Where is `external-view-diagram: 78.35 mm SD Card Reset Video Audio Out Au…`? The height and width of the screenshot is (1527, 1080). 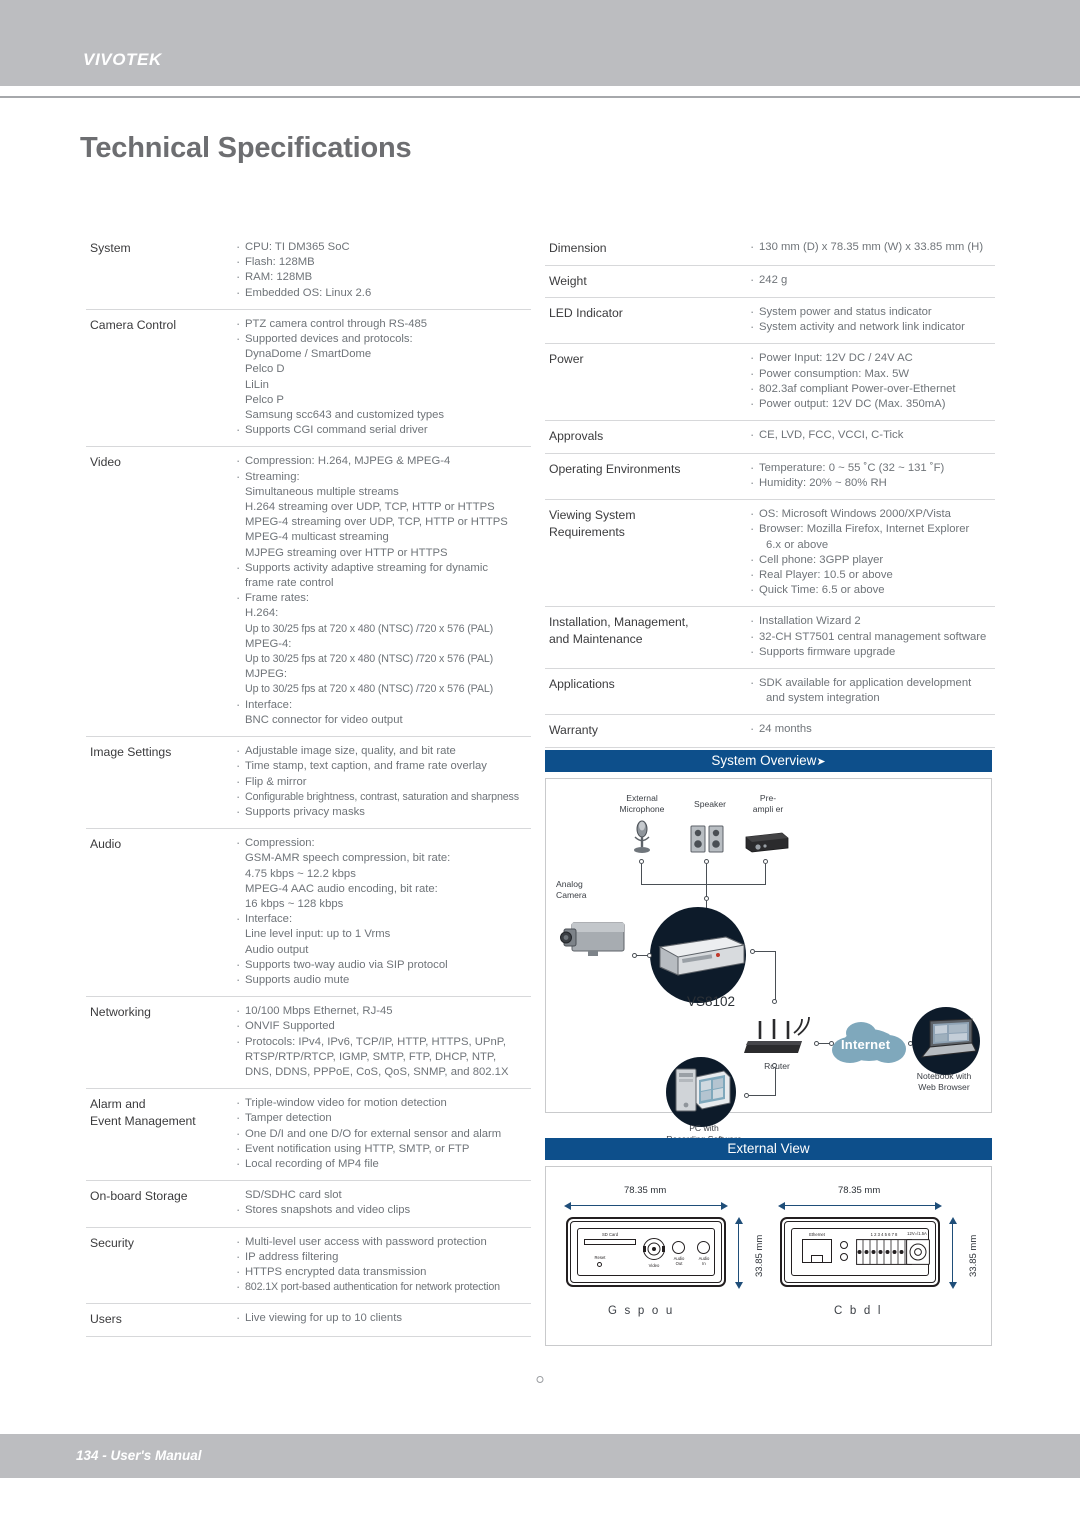
external-view-diagram: 78.35 mm SD Card Reset Video Audio Out Au… is located at coordinates (768, 1256).